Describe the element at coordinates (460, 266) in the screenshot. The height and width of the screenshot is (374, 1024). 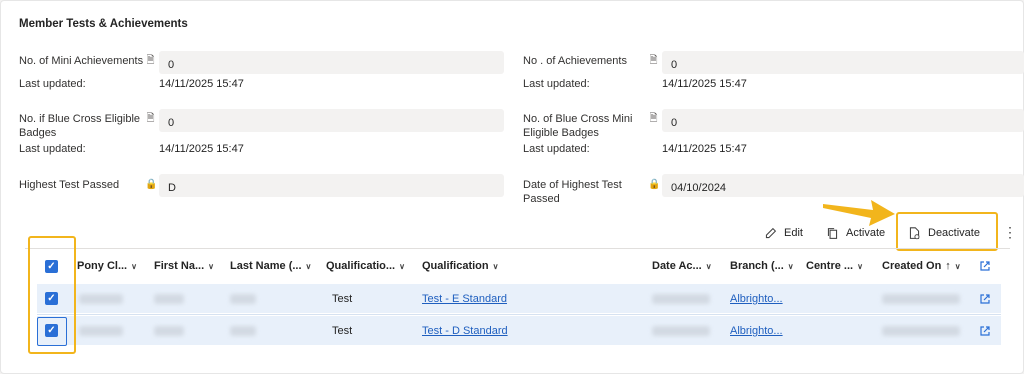
I see `column-header-qualification: Qualification ∨` at that location.